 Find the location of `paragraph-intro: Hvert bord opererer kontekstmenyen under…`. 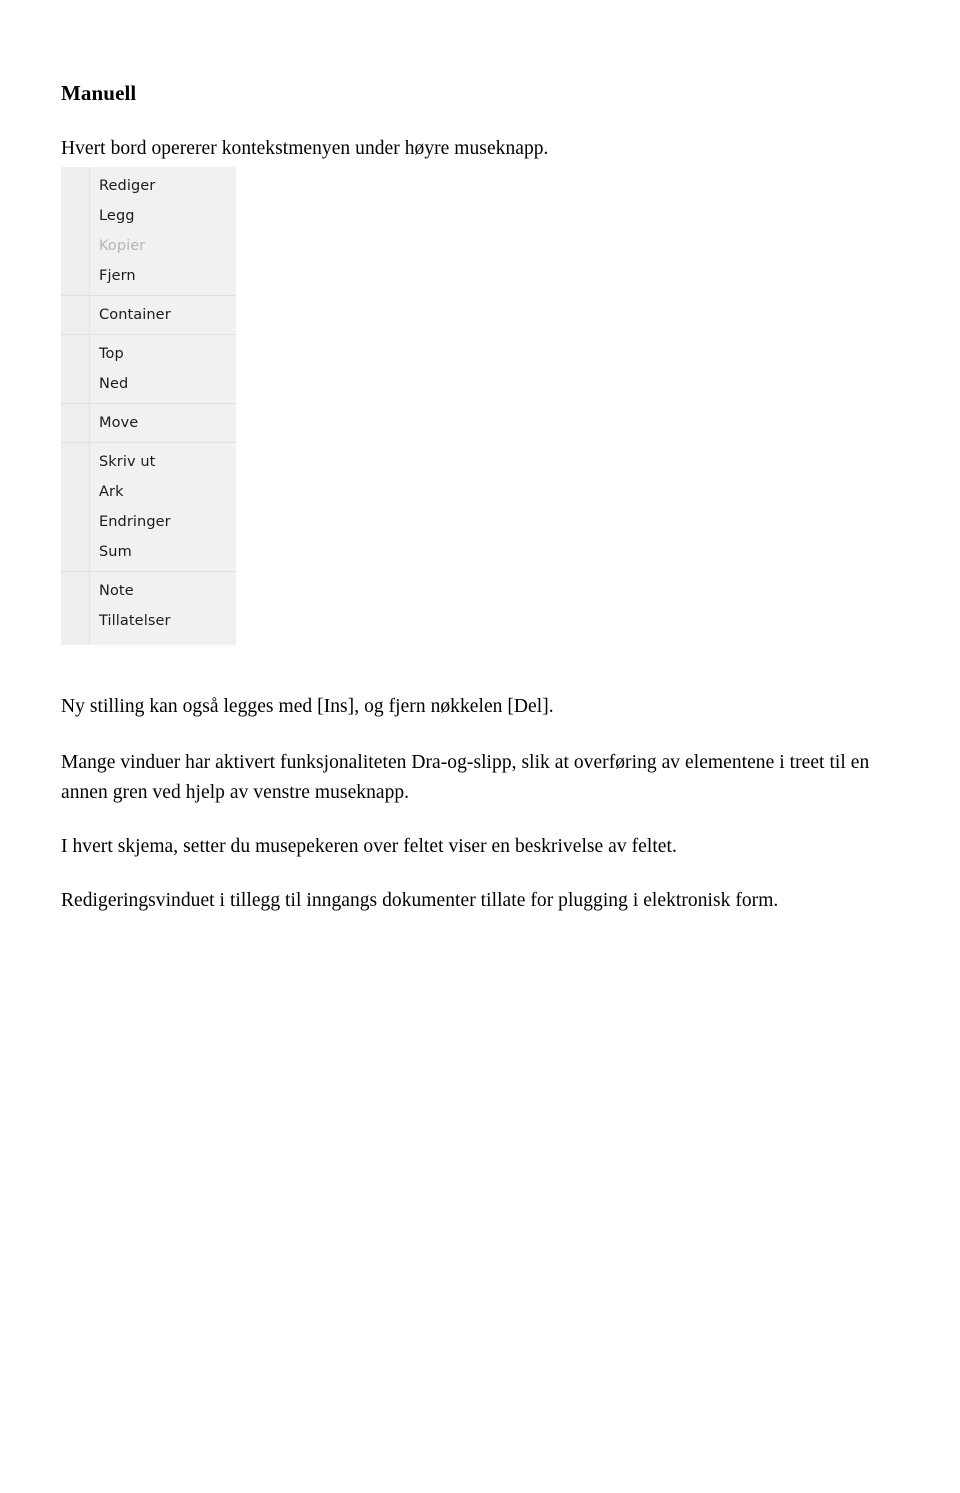

paragraph-intro: Hvert bord opererer kontekstmenyen under… is located at coordinates (305, 148).